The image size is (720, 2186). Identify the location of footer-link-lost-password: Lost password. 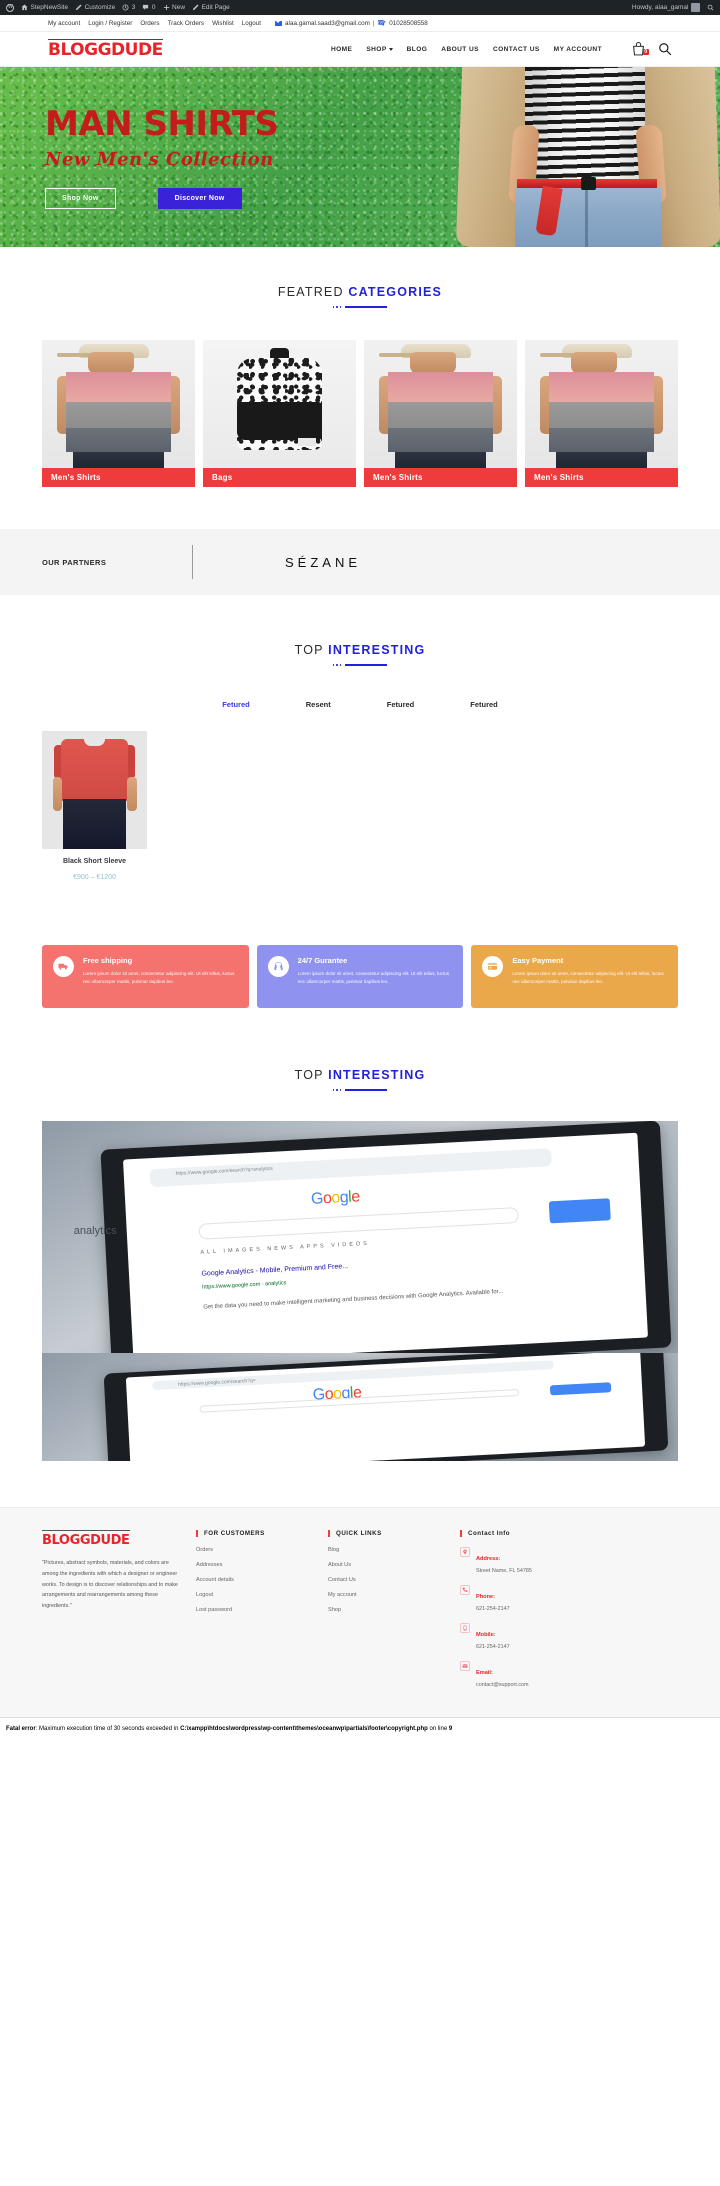
(255, 1610).